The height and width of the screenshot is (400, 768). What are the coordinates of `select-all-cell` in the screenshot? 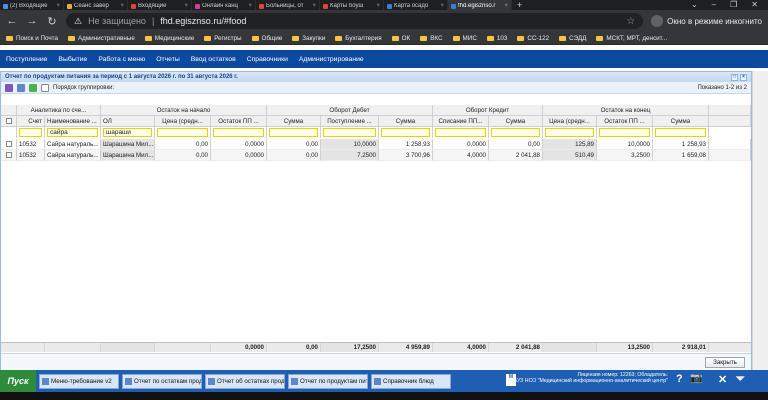 It's located at (9, 121).